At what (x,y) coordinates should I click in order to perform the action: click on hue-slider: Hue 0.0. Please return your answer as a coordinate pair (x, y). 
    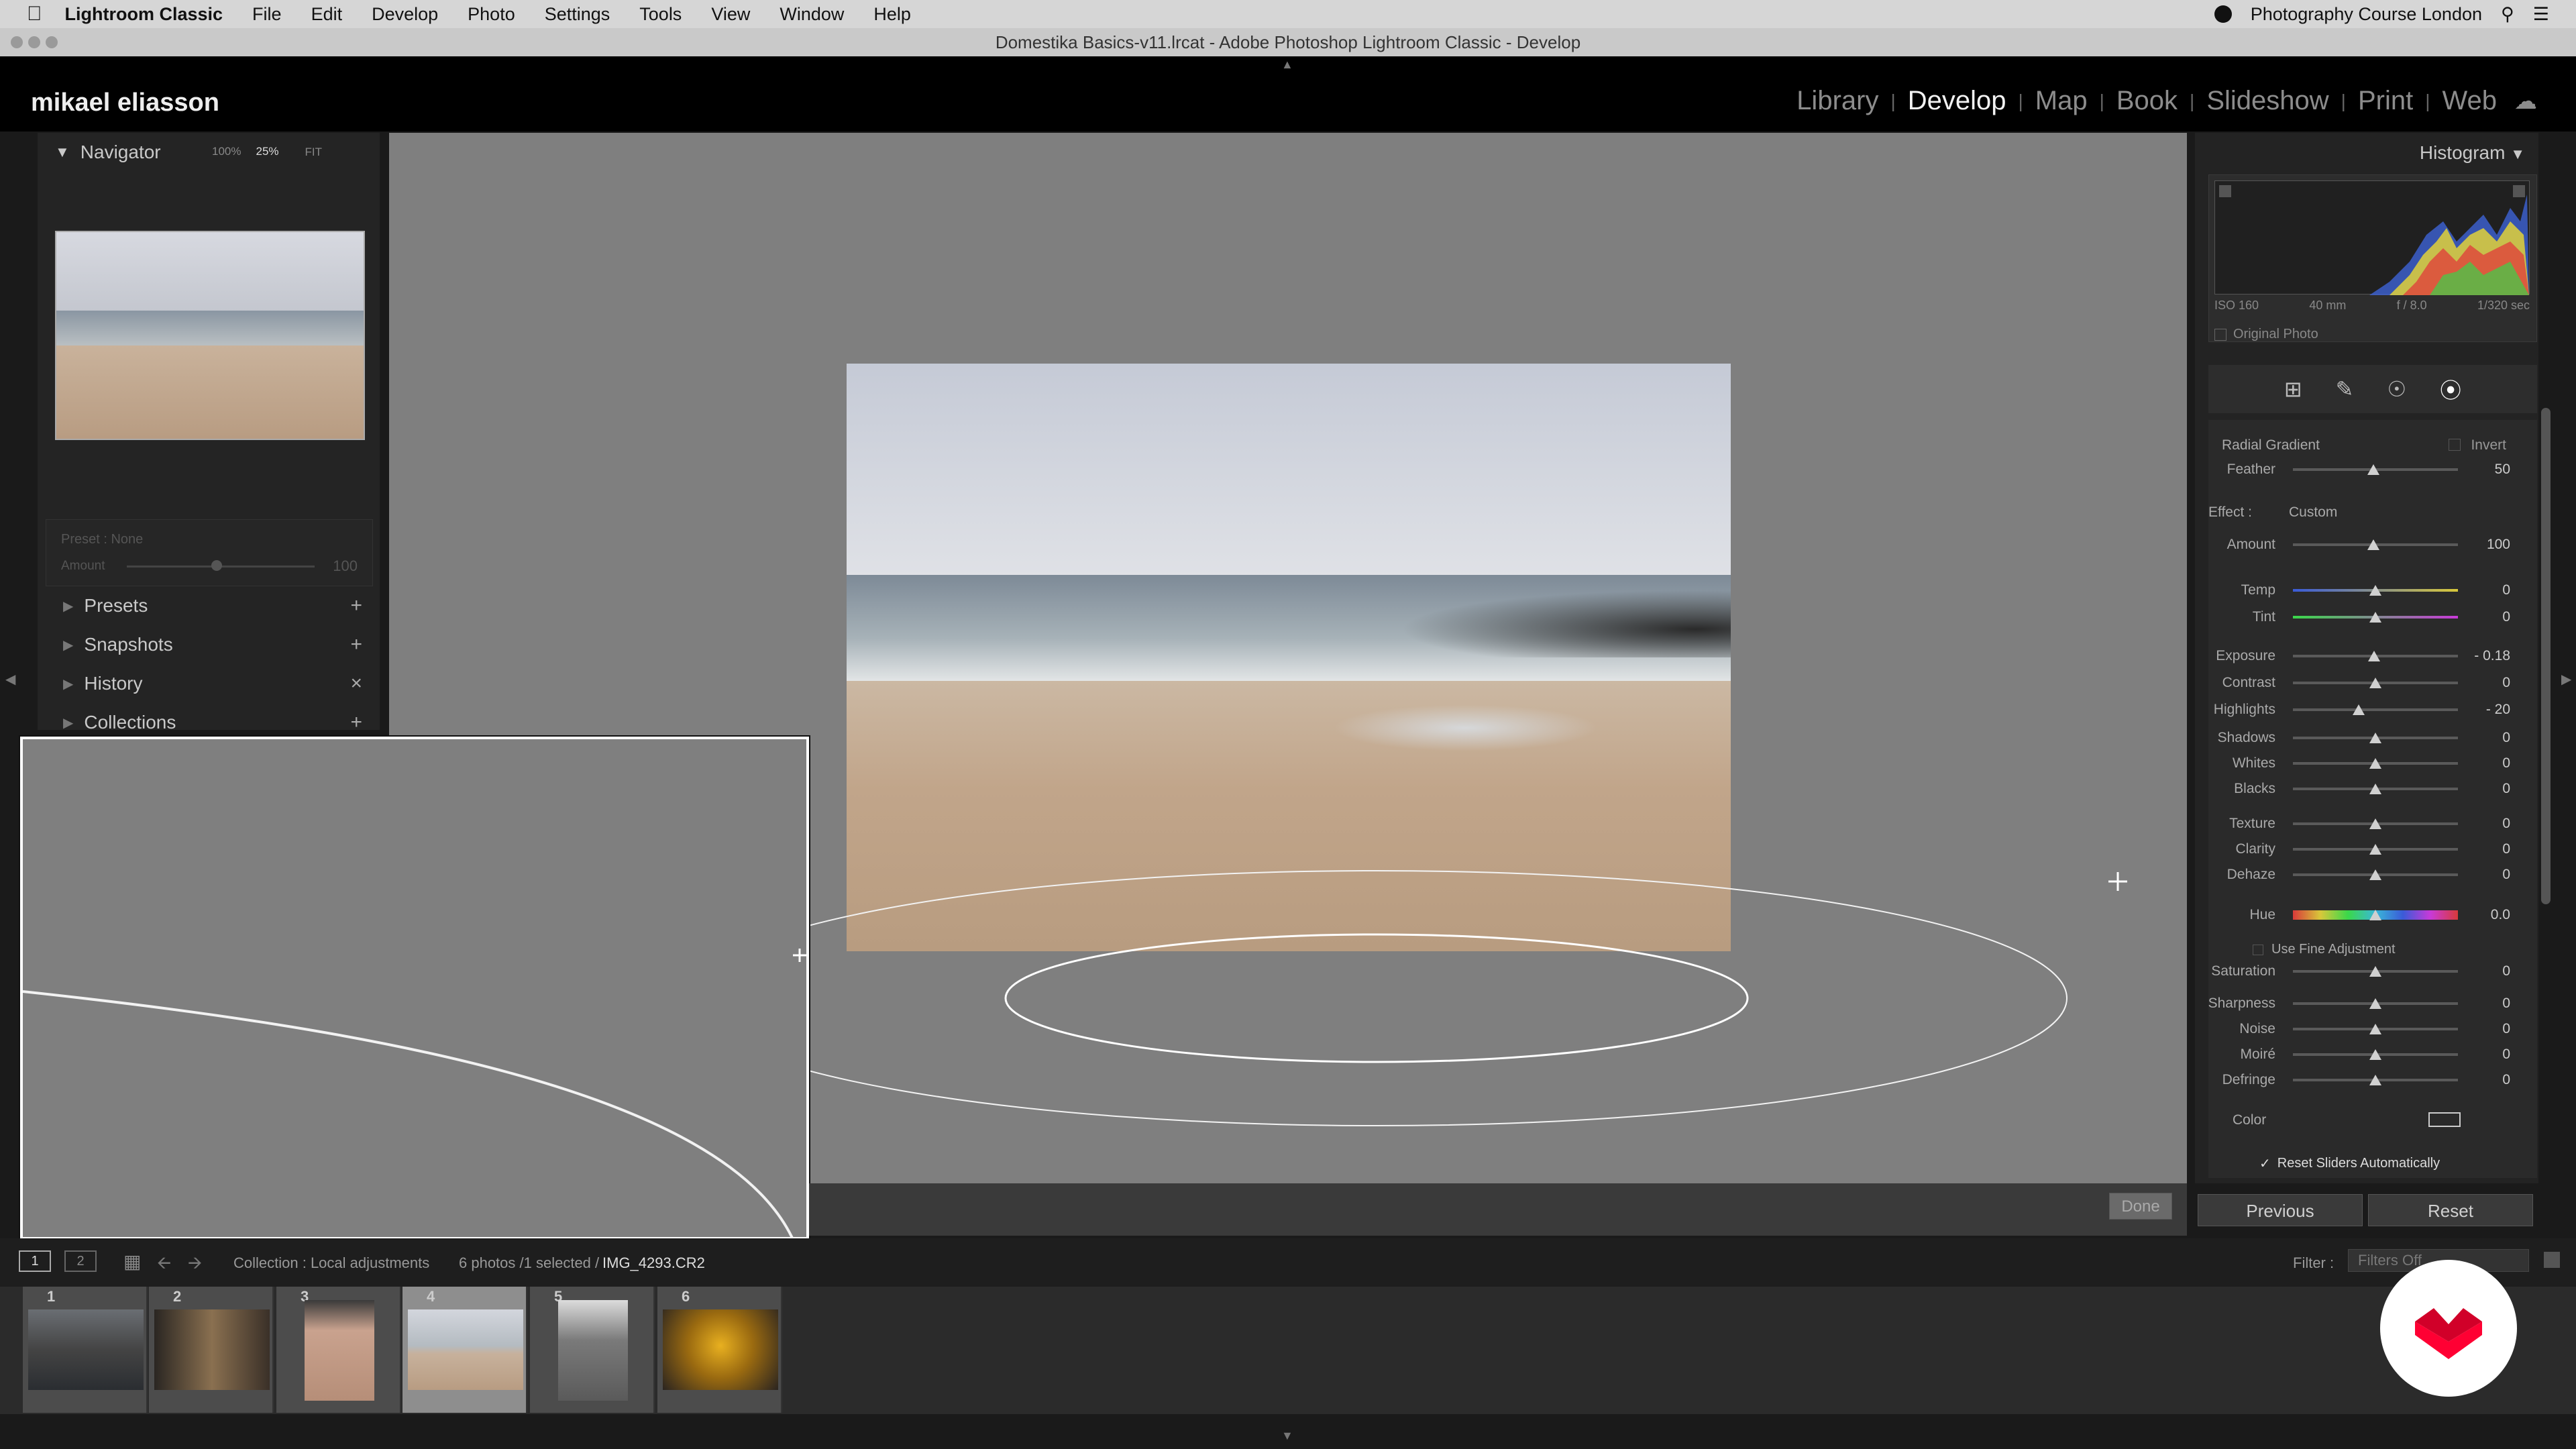
    Looking at the image, I should click on (2366, 914).